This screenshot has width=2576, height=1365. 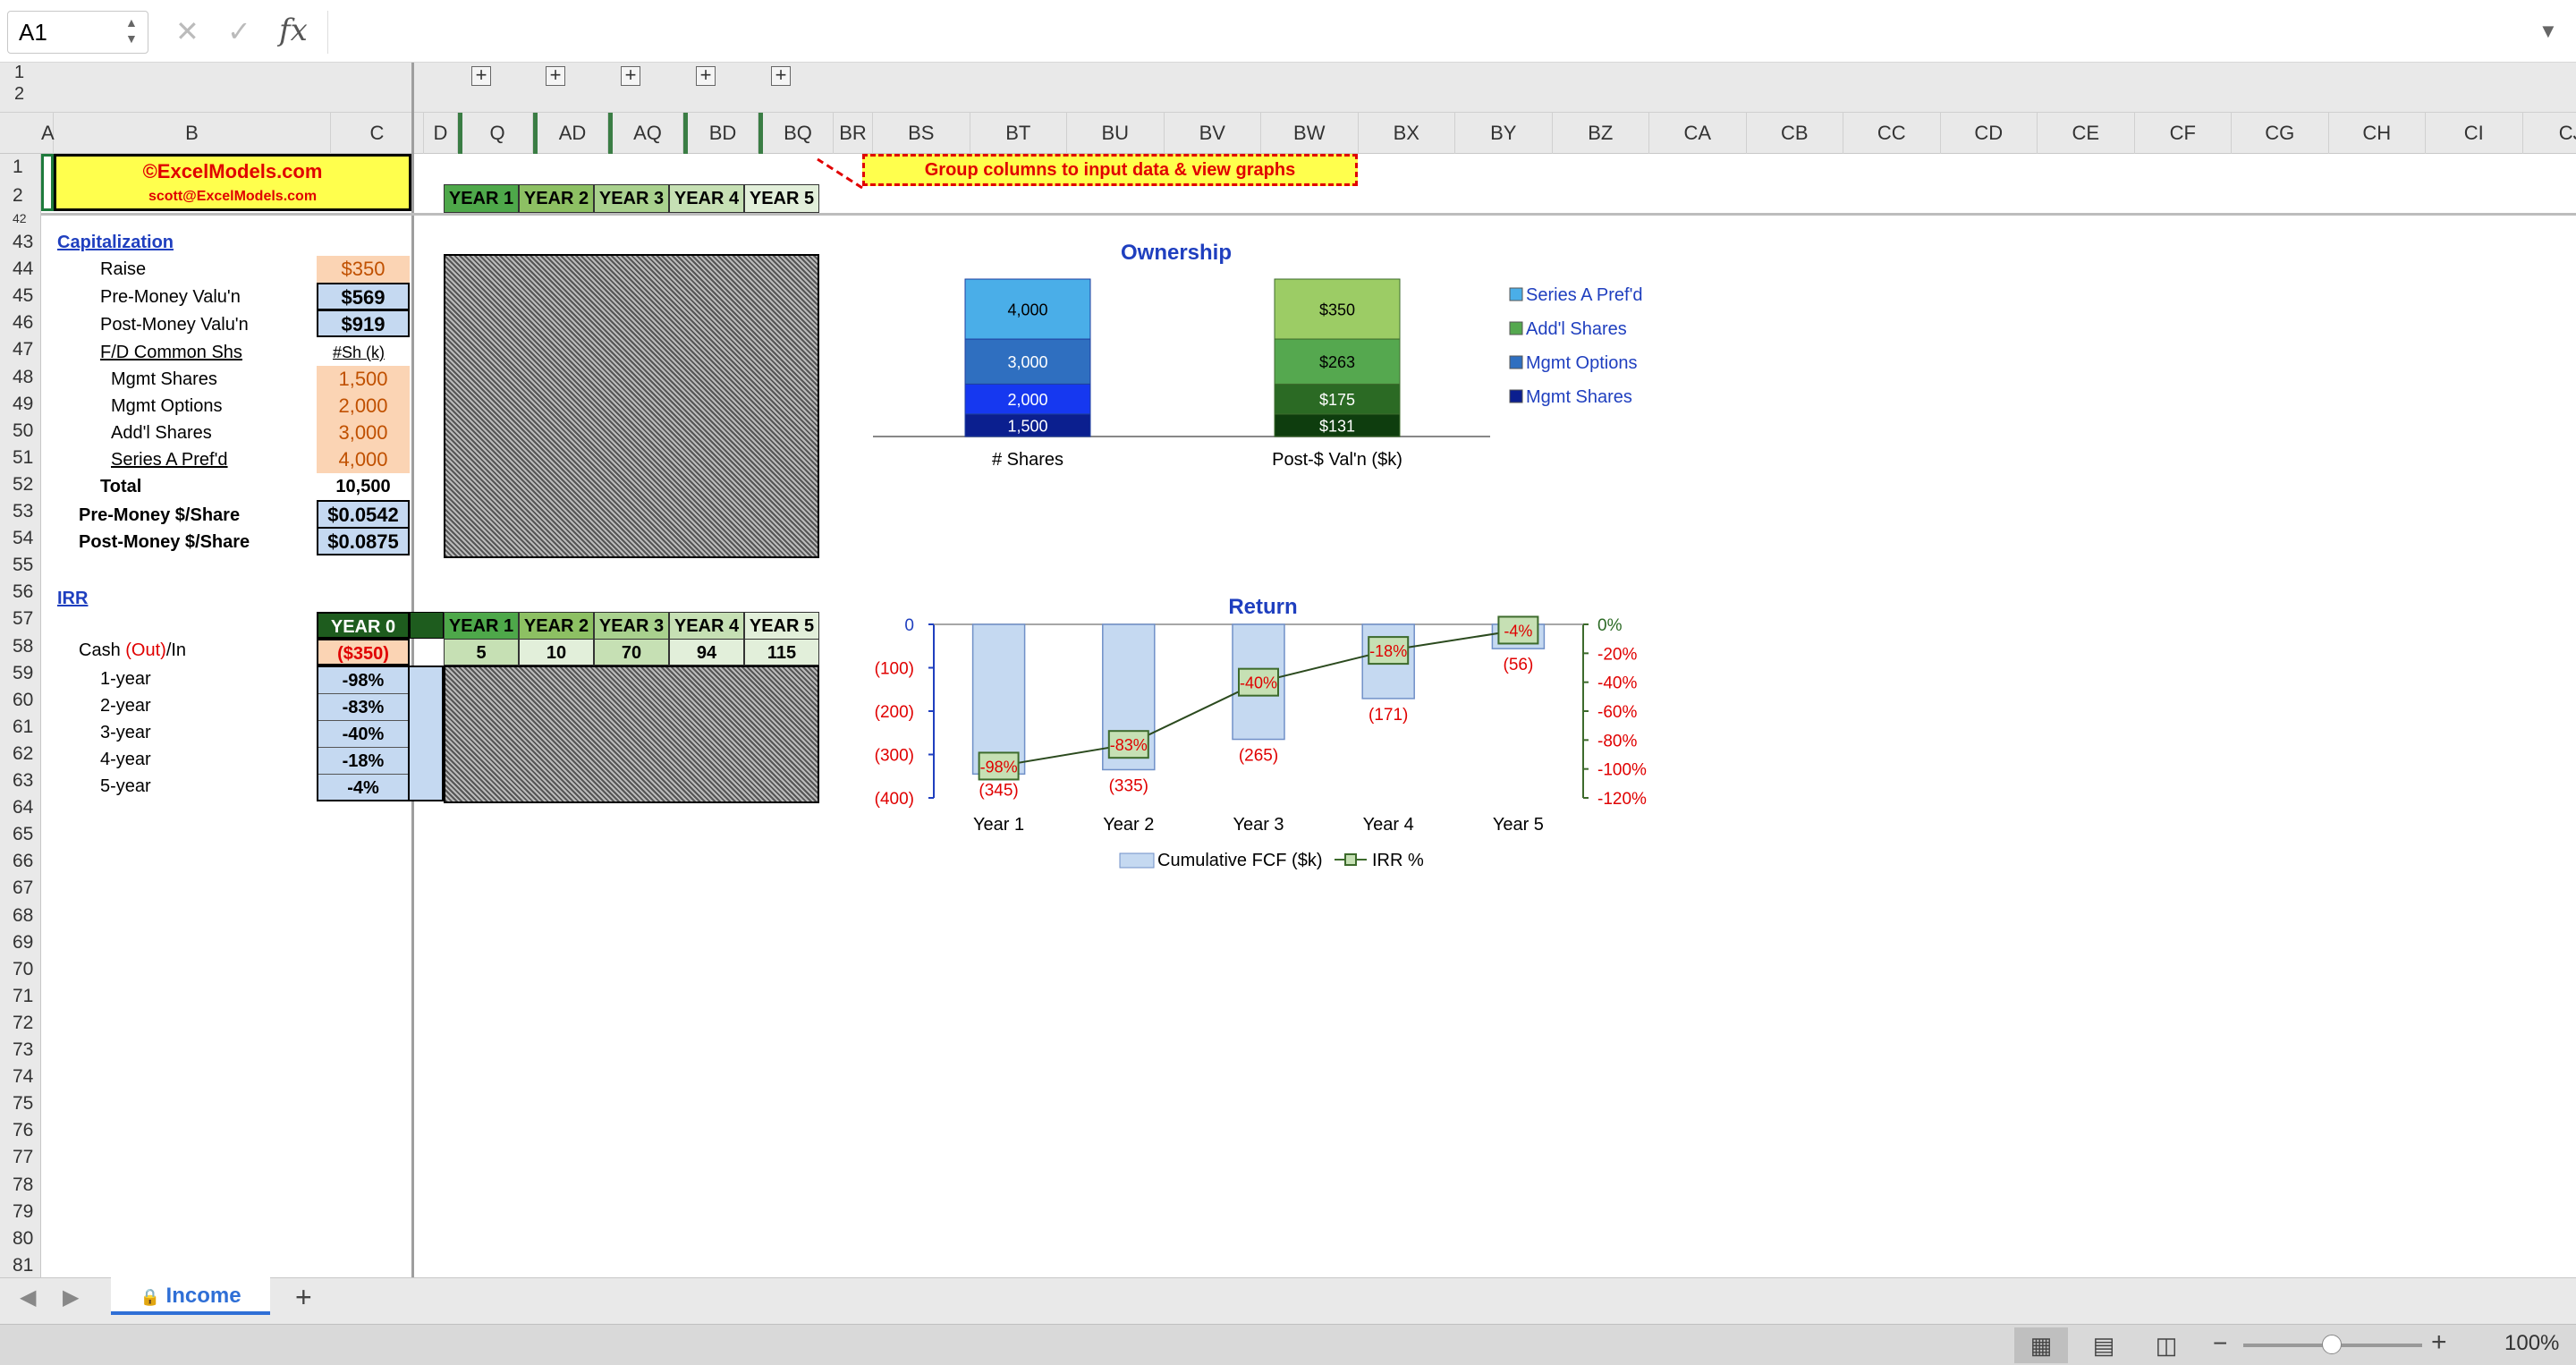 I want to click on irr-year-header: YEAR 3, so click(x=631, y=626).